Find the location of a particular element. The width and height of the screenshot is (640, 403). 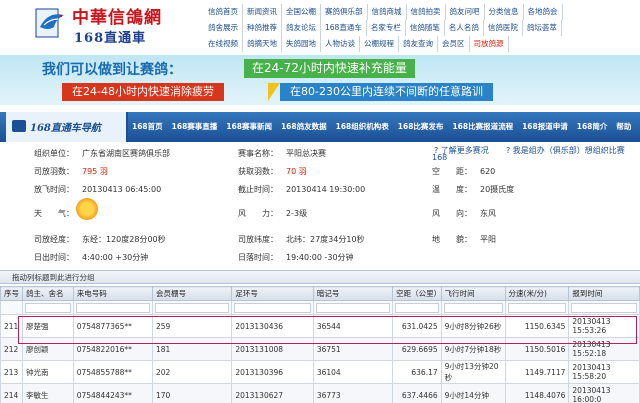

cell-speed: 1148.4076 is located at coordinates (537, 393).